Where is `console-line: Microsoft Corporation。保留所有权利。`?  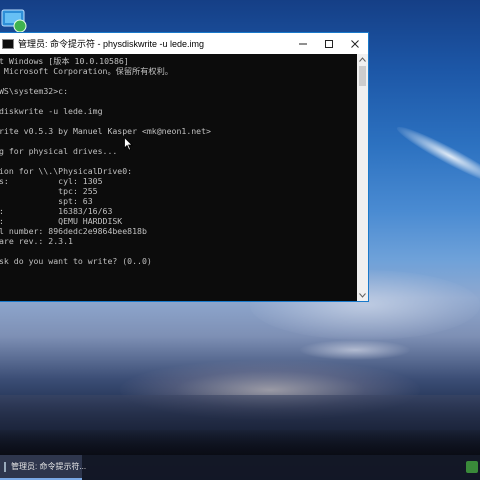
console-line: Microsoft Corporation。保留所有权利。 is located at coordinates (86, 71).